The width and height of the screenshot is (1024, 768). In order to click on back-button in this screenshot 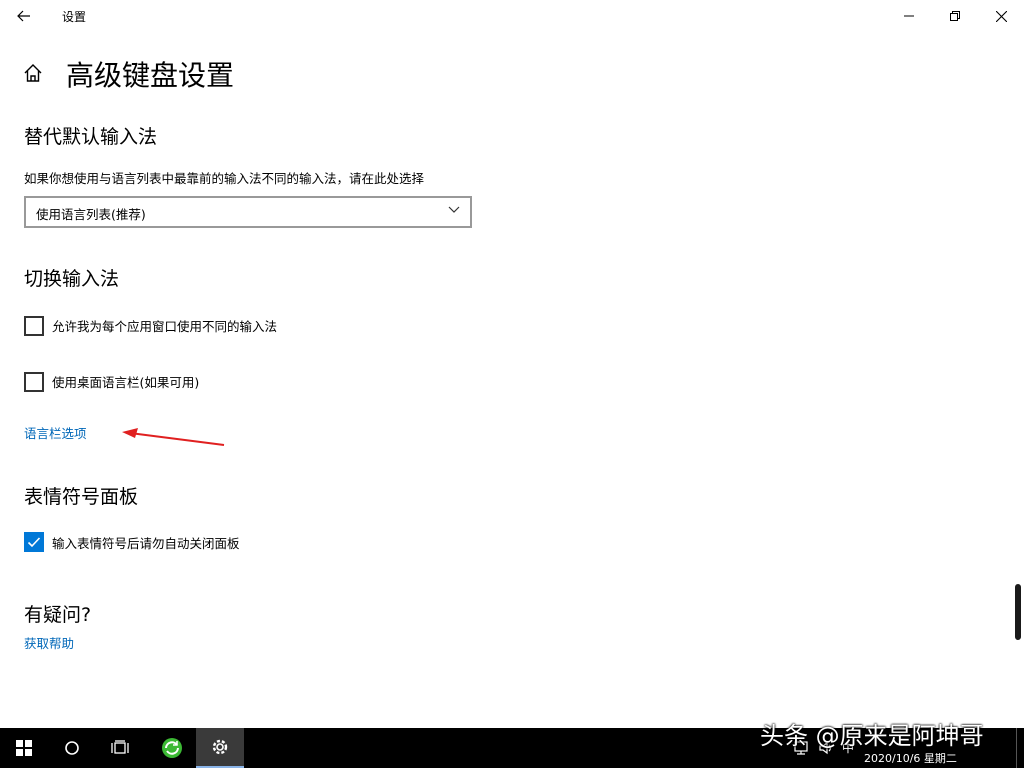, I will do `click(24, 16)`.